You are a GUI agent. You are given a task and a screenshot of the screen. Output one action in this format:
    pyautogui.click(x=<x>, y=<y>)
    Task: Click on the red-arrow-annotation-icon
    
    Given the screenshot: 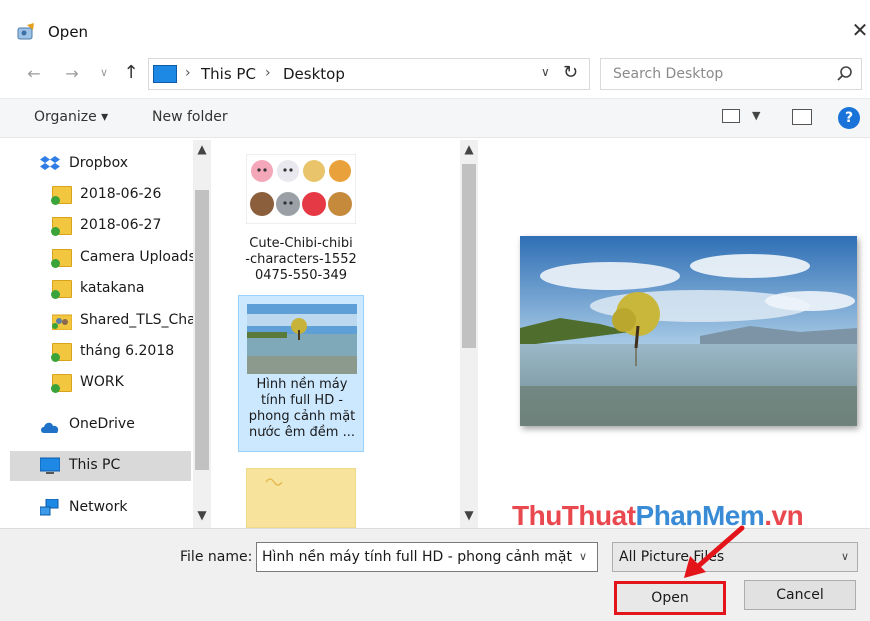 What is the action you would take?
    pyautogui.click(x=714, y=551)
    